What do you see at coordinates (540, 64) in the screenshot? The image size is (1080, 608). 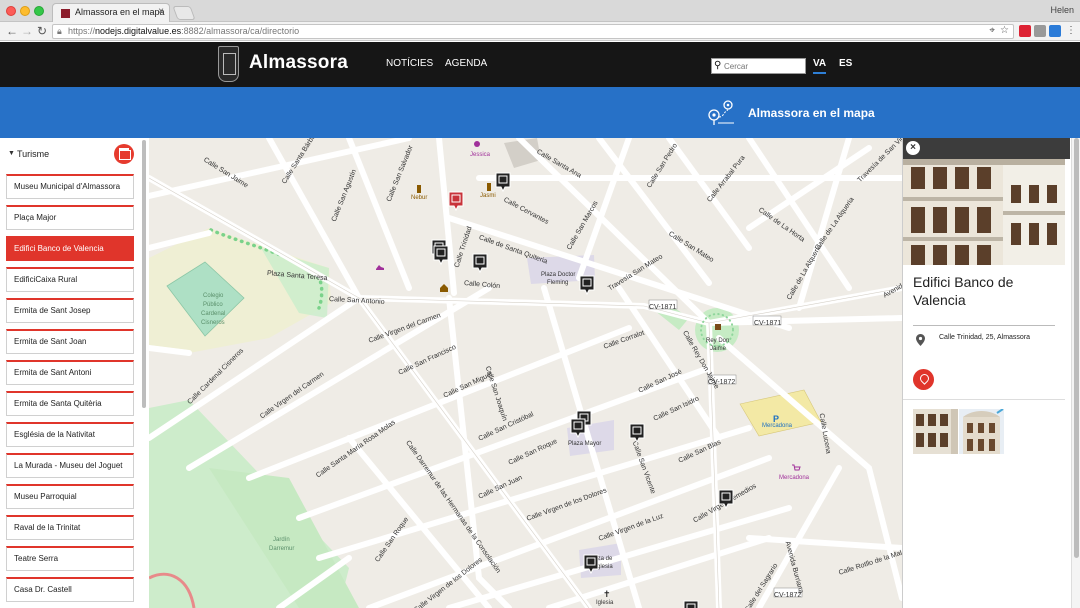 I see `site-header: Almassora NOTÍCIES AGENDA ⚲ VA ES` at bounding box center [540, 64].